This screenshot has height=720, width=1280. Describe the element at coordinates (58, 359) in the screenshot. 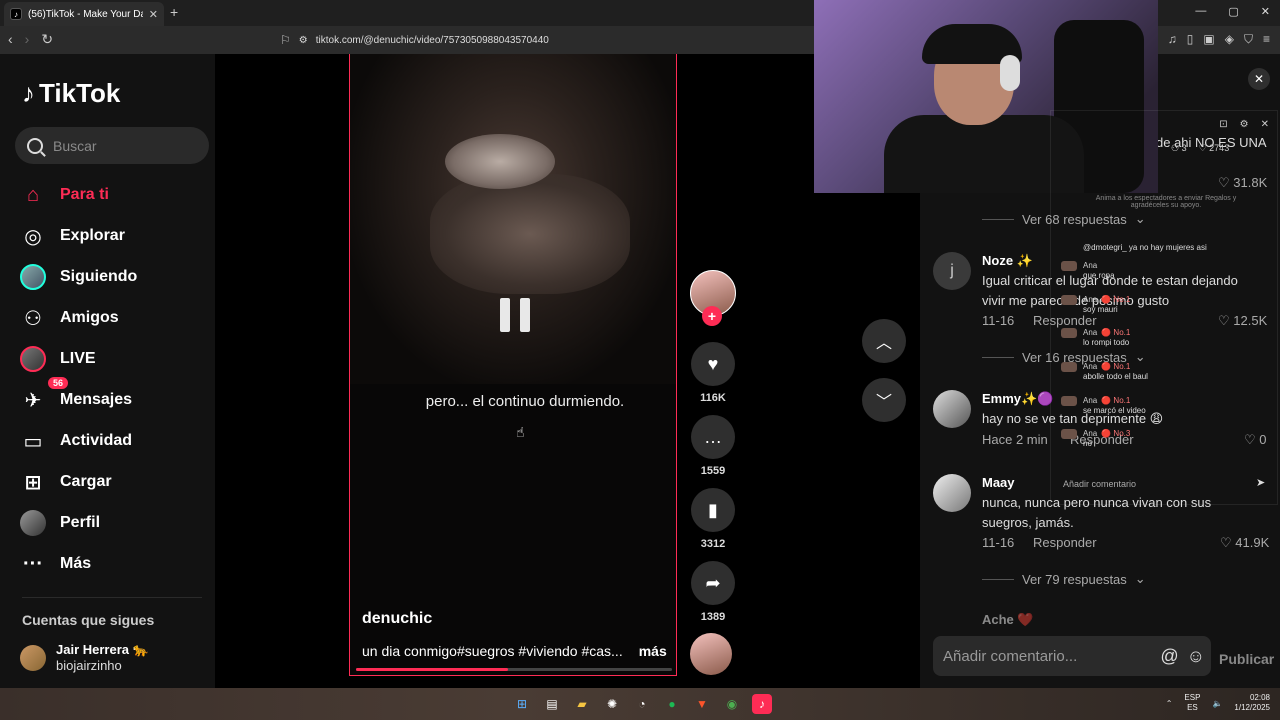

I see `sidebar-item-live: LIVE` at that location.